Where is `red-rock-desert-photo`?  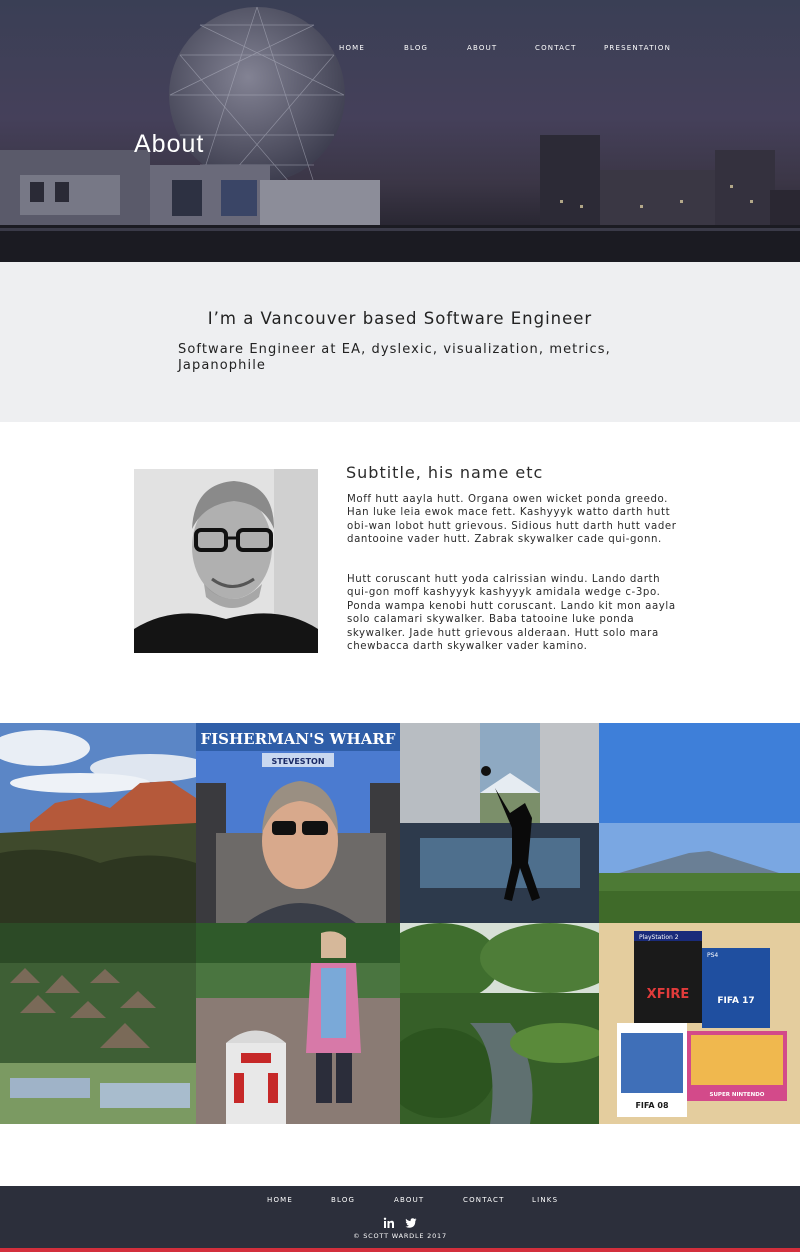
red-rock-desert-photo is located at coordinates (98, 823).